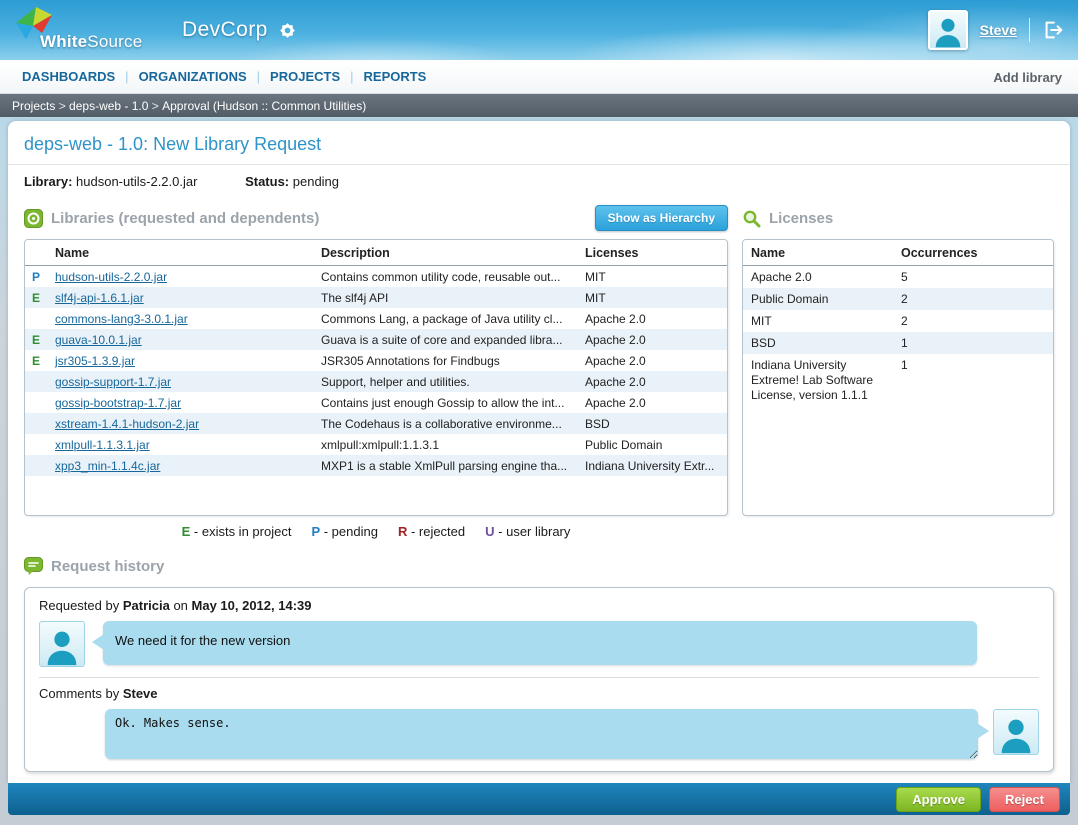 This screenshot has height=825, width=1078. I want to click on reject-button: Reject, so click(1024, 799).